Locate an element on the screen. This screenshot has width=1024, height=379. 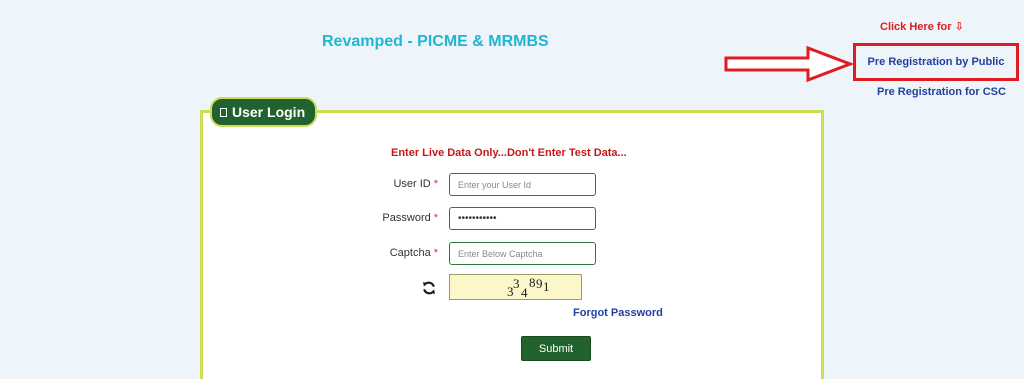
submit-button: Submit is located at coordinates (556, 348).